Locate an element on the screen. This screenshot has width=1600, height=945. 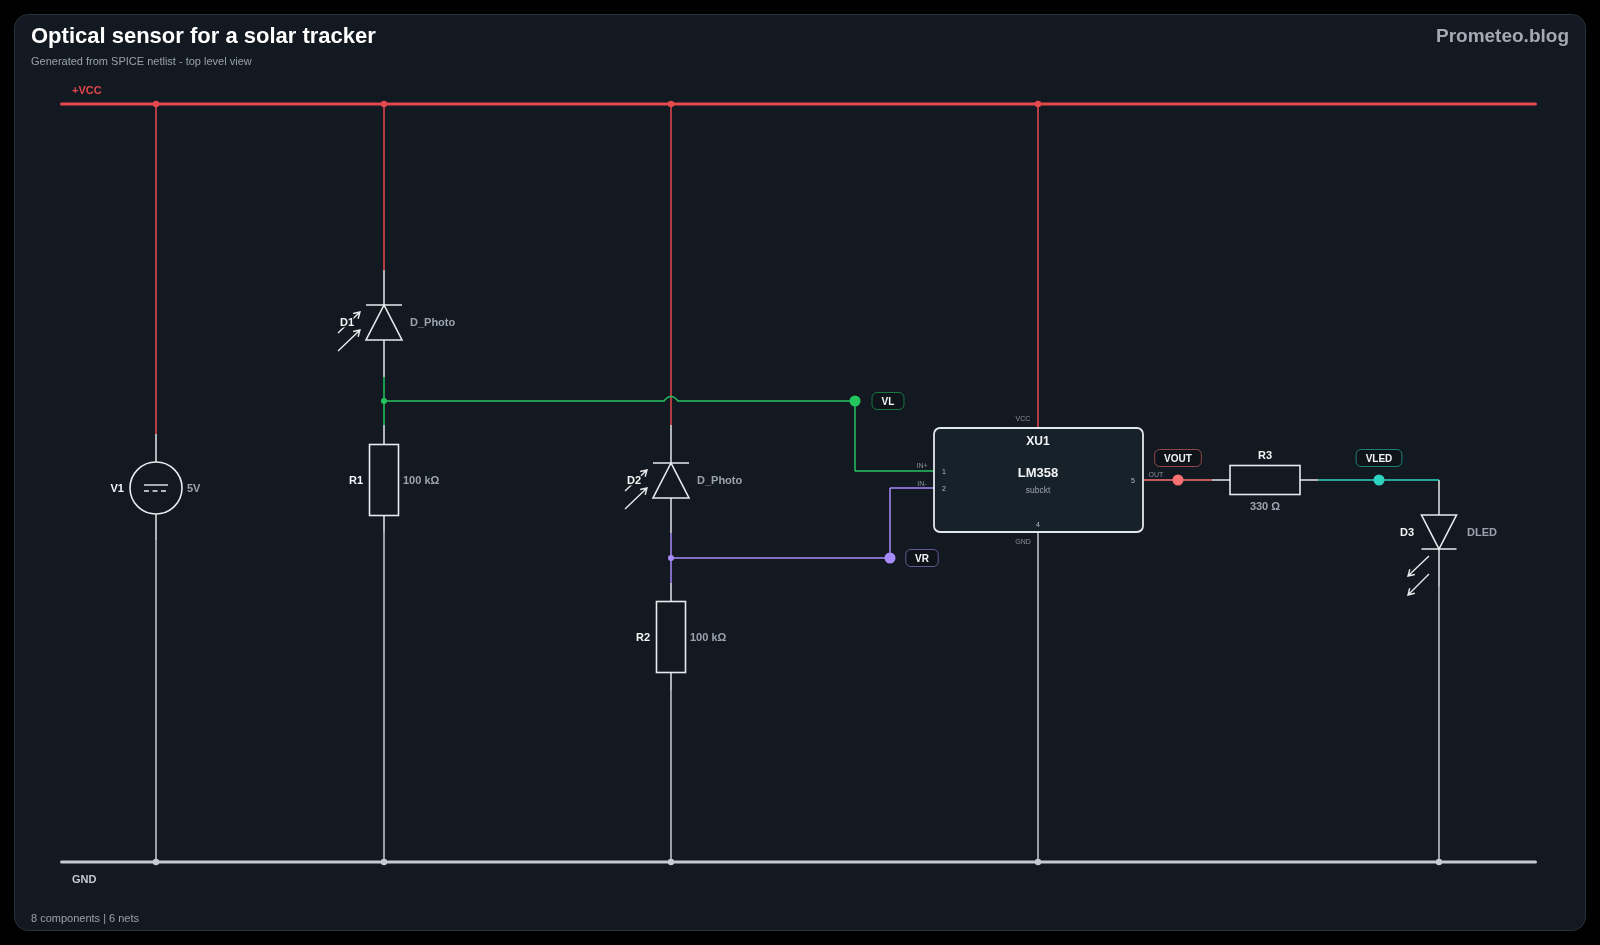
net-label: VLED is located at coordinates (1379, 458).